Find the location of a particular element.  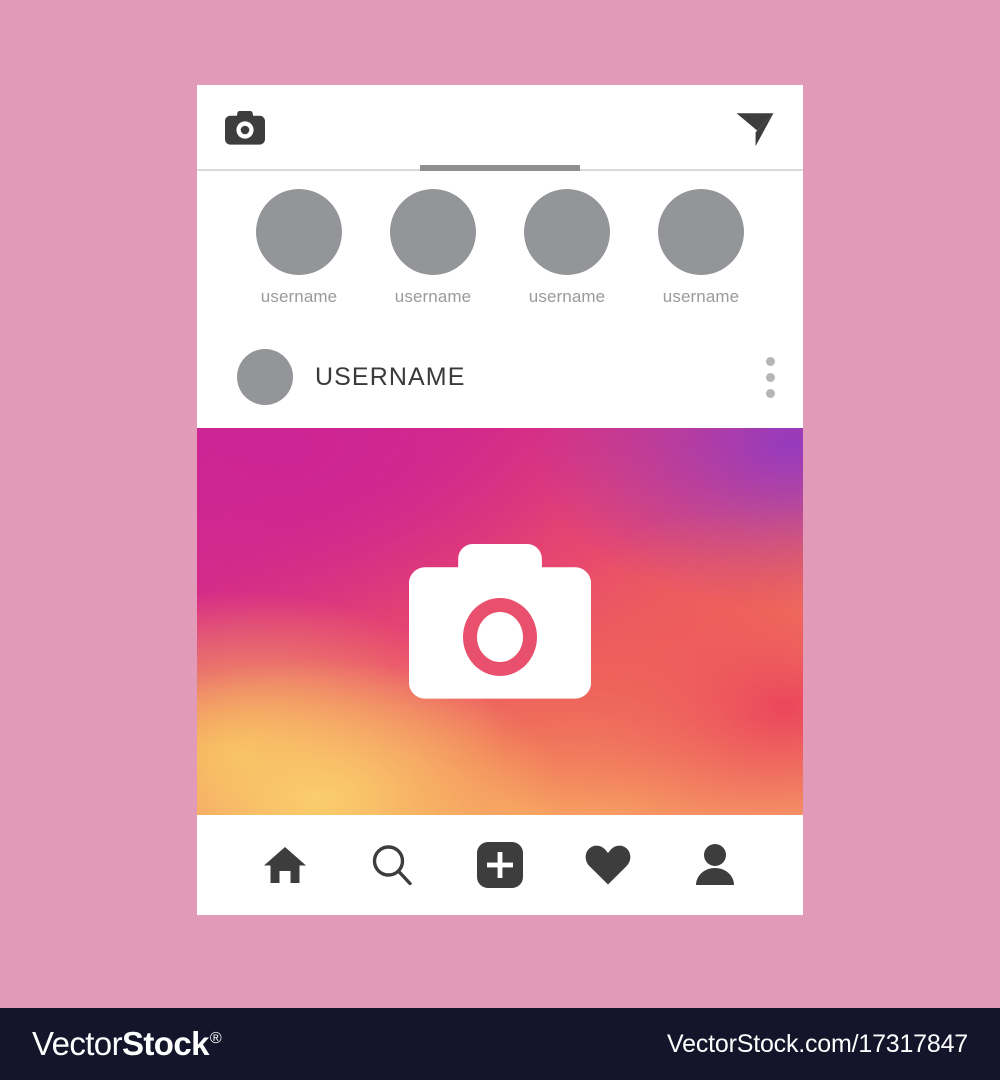

more-options-vertical-icon is located at coordinates (770, 377).